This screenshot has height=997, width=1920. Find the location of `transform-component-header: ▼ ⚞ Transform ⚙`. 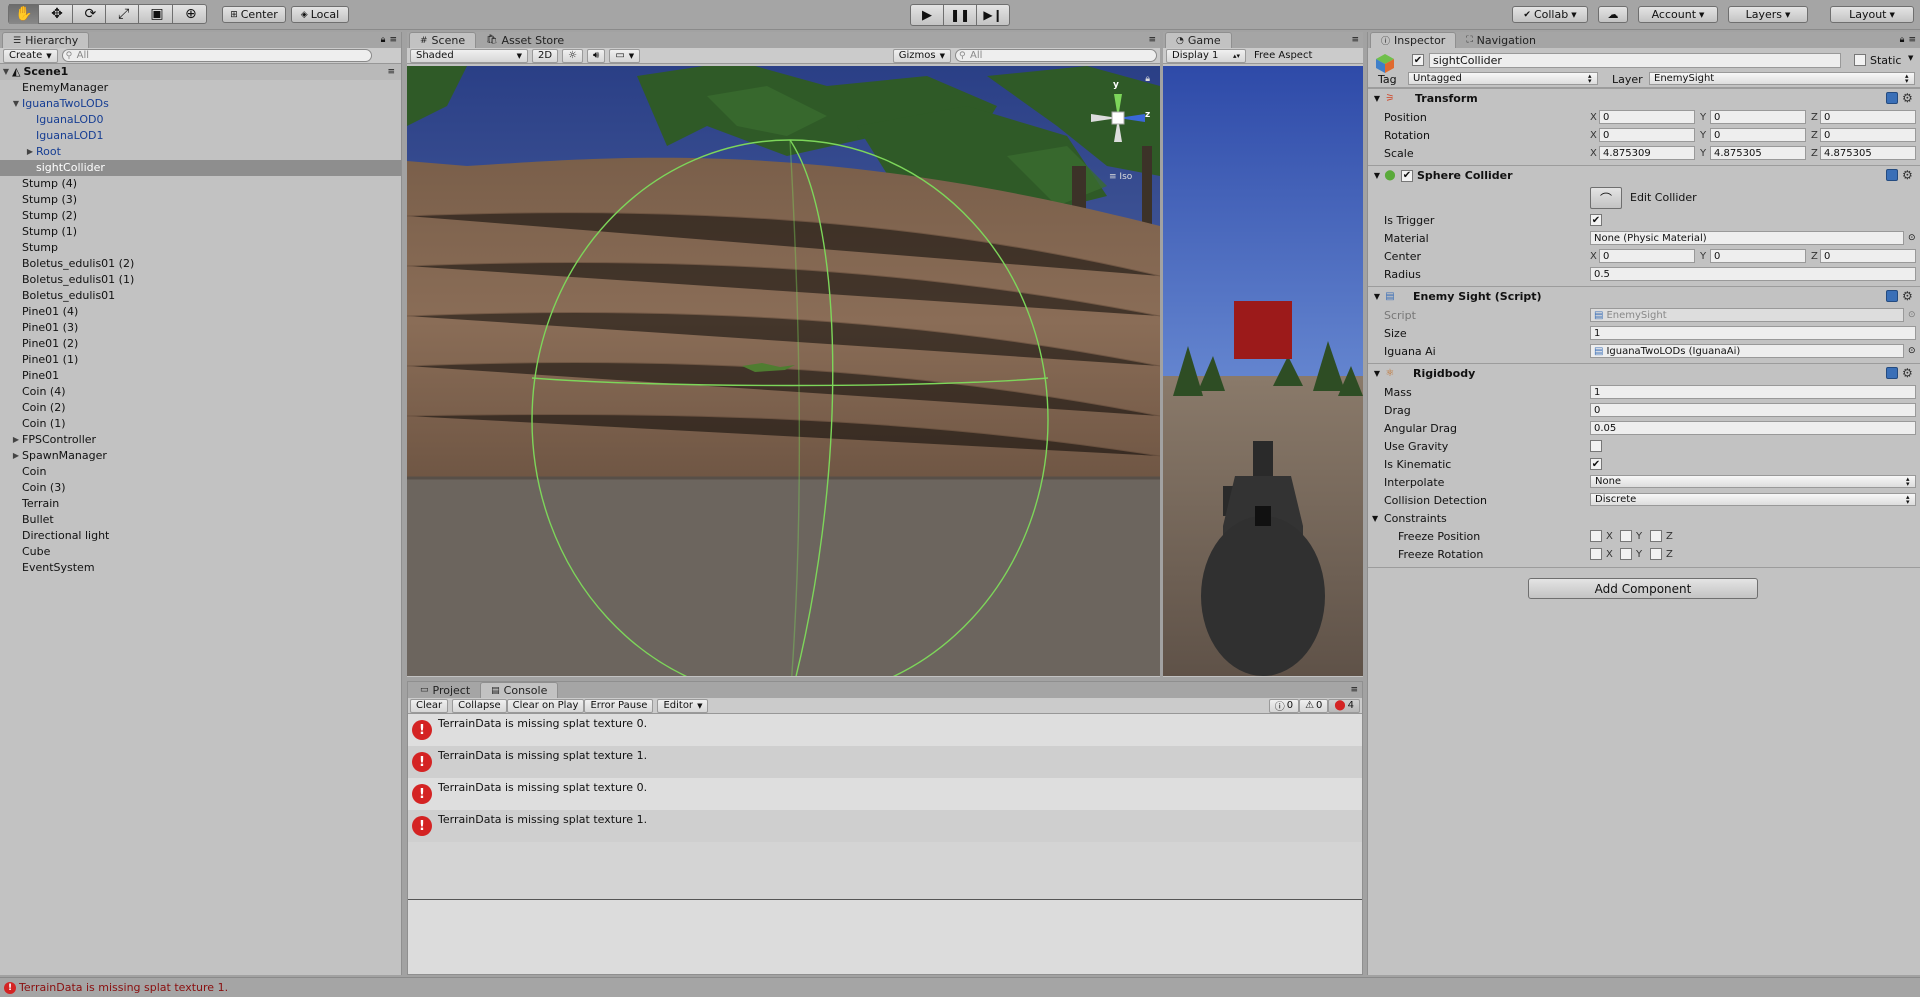

transform-component-header: ▼ ⚞ Transform ⚙ is located at coordinates (1644, 98).